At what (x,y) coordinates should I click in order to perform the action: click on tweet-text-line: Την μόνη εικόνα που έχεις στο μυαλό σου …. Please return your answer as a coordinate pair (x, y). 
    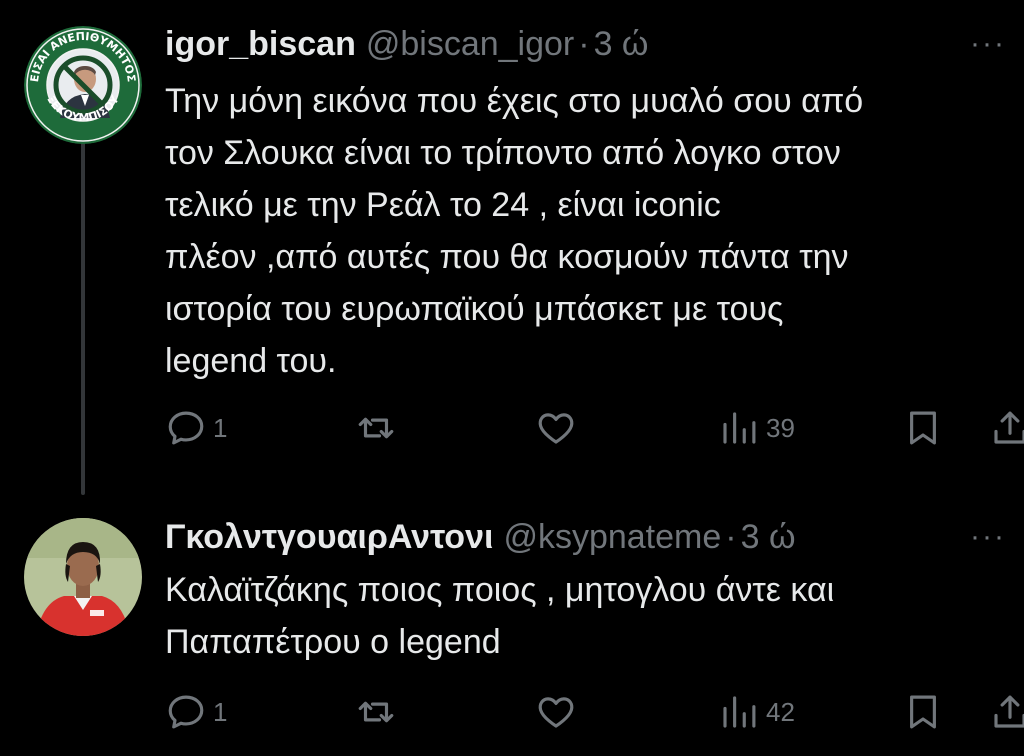
    Looking at the image, I should click on (514, 101).